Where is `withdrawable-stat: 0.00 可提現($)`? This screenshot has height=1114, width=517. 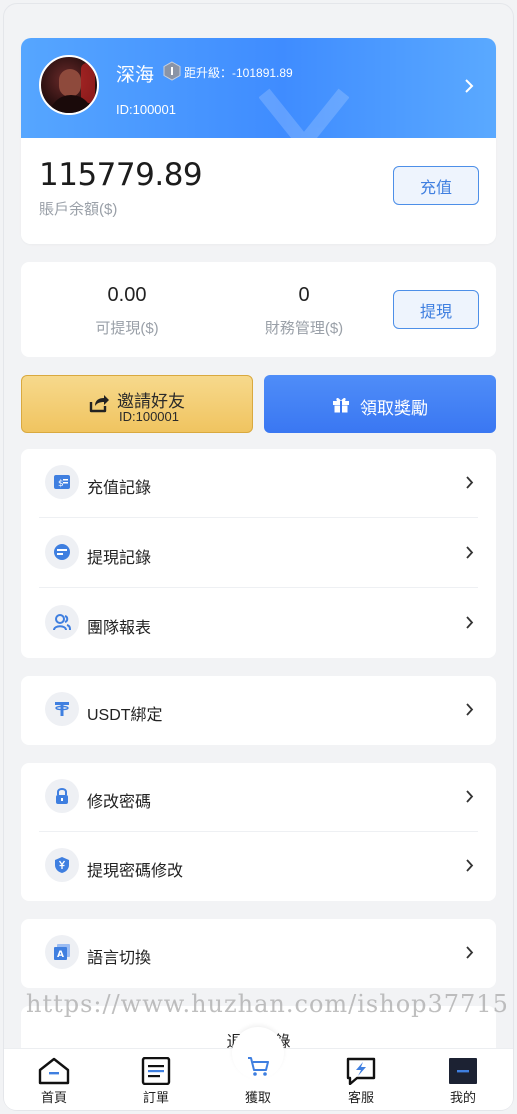
withdrawable-stat: 0.00 可提現($) is located at coordinates (127, 311).